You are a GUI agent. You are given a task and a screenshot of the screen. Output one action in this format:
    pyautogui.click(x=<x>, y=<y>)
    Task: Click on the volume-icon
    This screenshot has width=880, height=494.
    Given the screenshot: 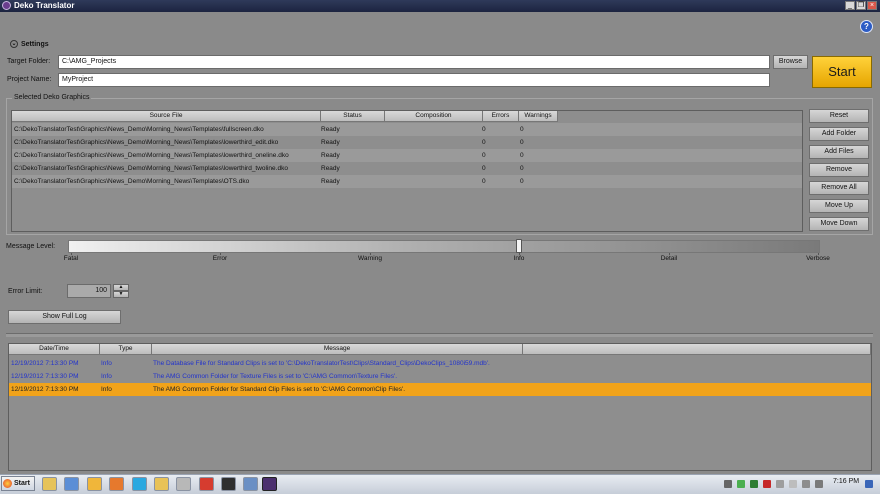 What is the action you would take?
    pyautogui.click(x=806, y=484)
    